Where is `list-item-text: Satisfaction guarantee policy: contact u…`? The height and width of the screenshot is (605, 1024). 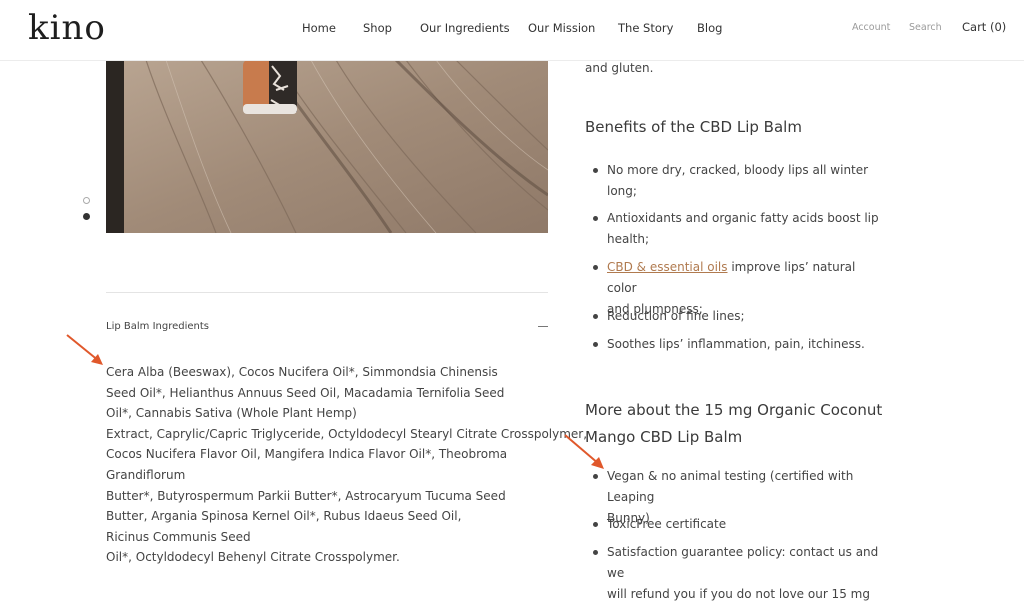 list-item-text: Satisfaction guarantee policy: contact u… is located at coordinates (743, 562).